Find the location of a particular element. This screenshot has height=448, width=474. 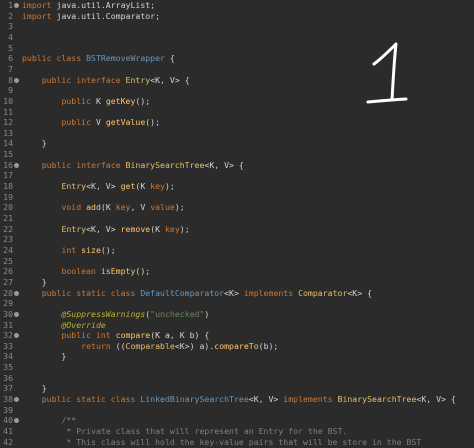

code-line: 21 is located at coordinates (237, 218).